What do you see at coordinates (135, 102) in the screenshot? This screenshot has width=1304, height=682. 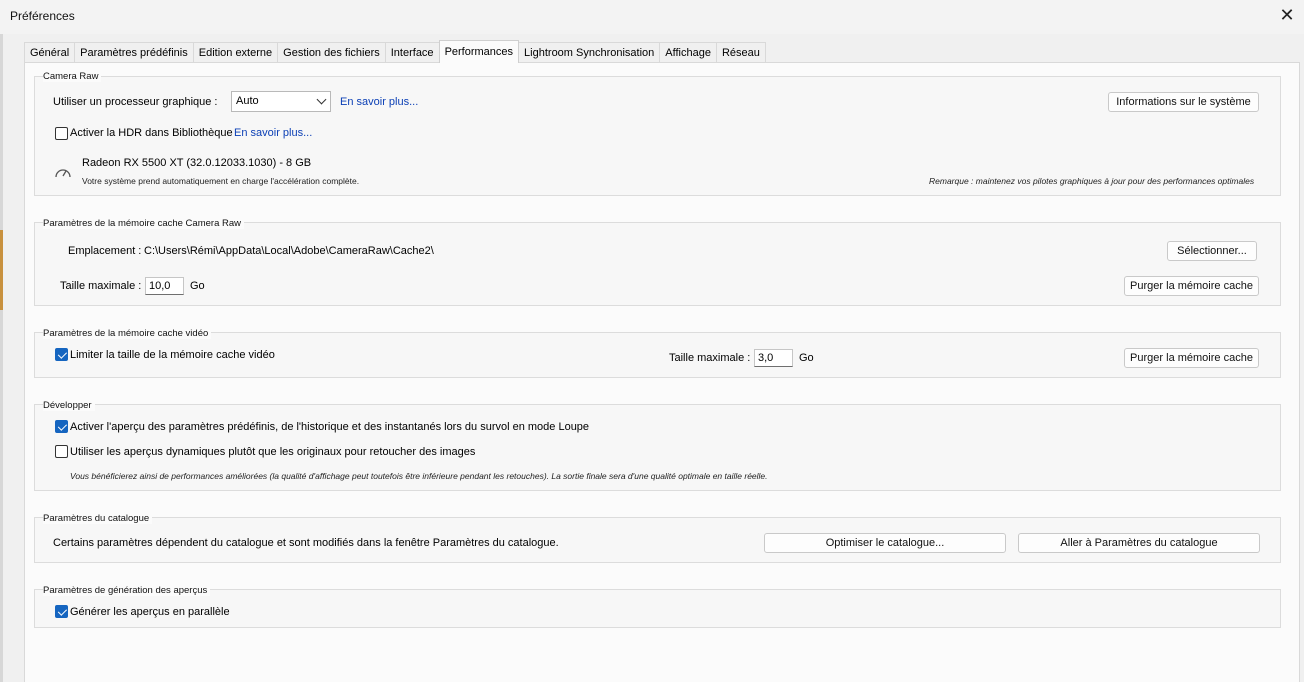 I see `gpu-label: Utiliser un processeur graphique :` at bounding box center [135, 102].